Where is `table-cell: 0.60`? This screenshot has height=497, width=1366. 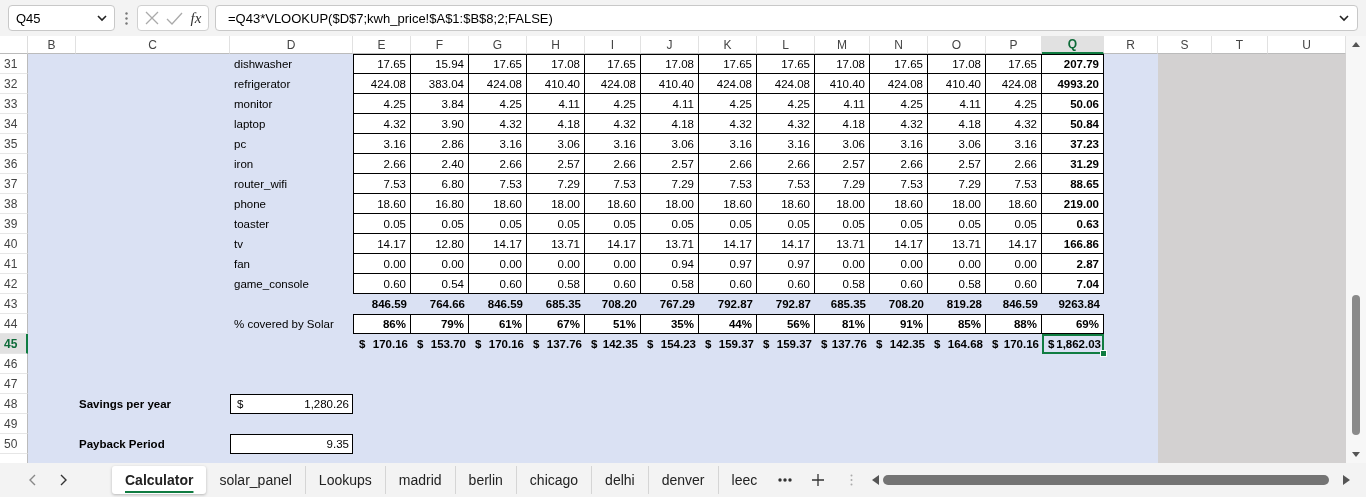 table-cell: 0.60 is located at coordinates (613, 284).